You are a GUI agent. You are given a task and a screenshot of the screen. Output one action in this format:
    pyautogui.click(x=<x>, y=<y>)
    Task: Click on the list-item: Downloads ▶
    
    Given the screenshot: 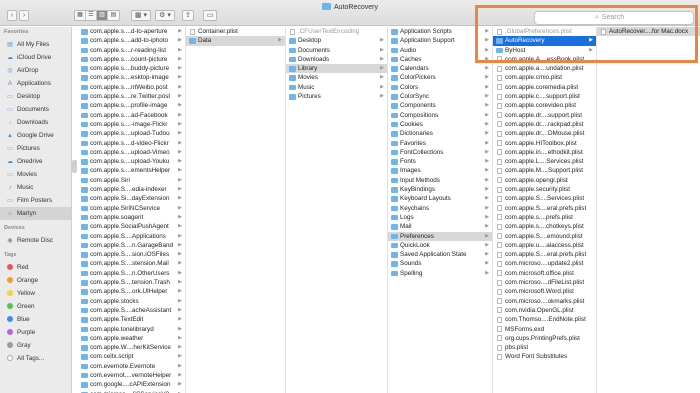 What is the action you would take?
    pyautogui.click(x=336, y=59)
    